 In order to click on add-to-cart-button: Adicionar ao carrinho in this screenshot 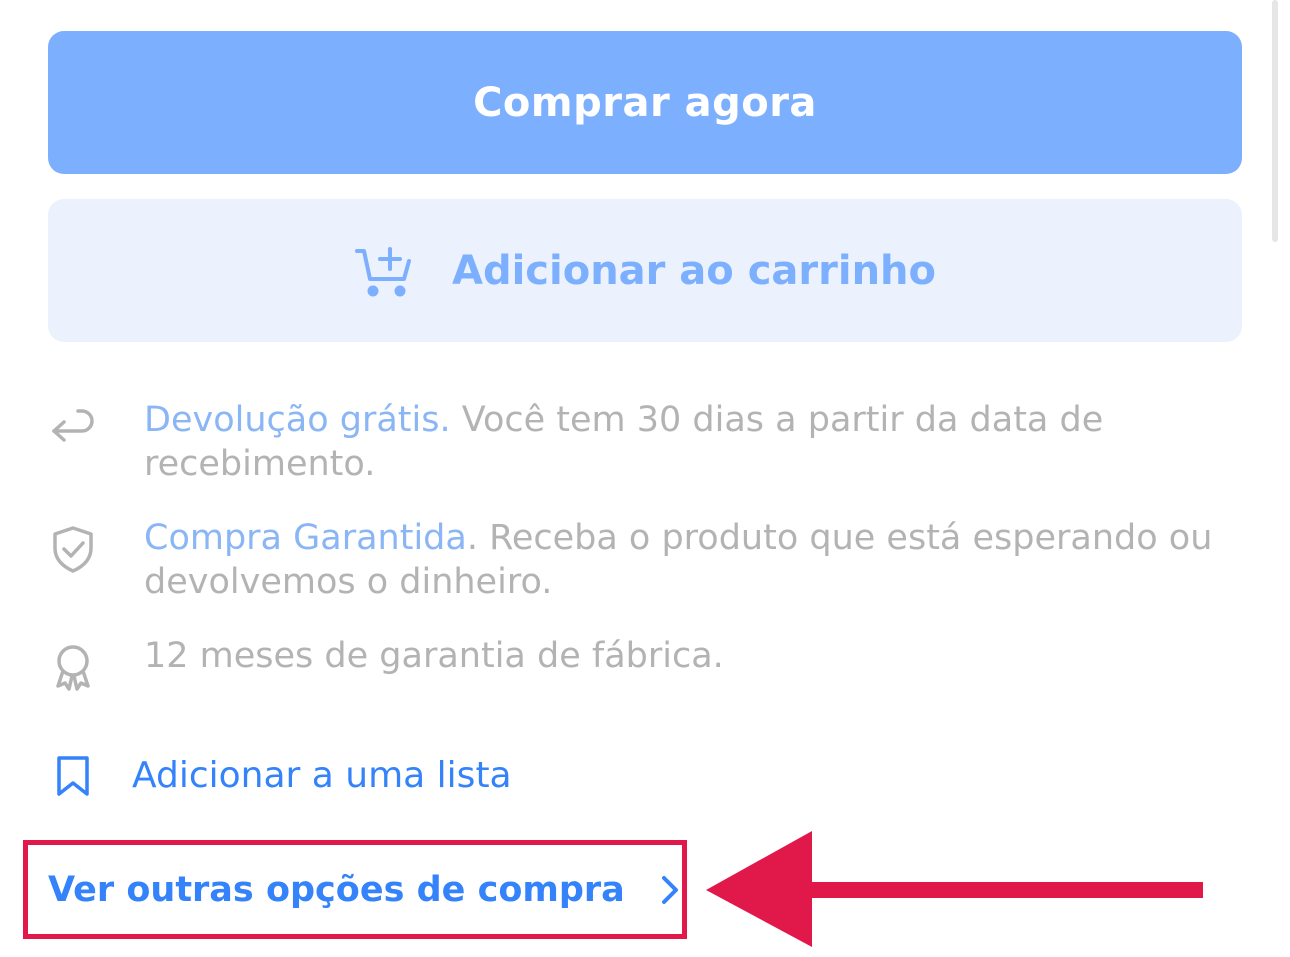, I will do `click(645, 270)`.